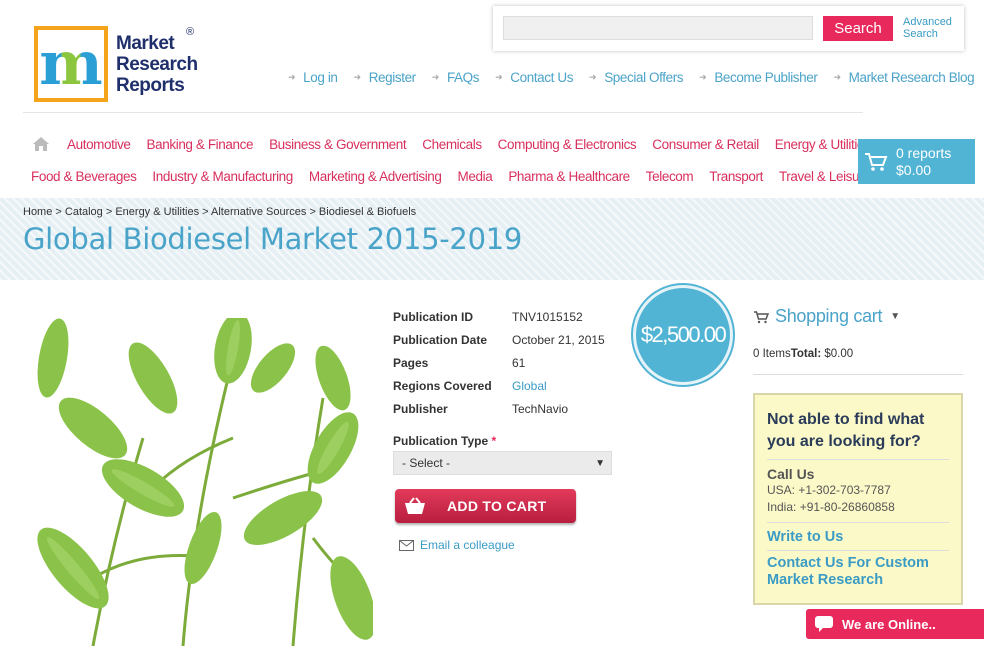 This screenshot has width=984, height=650. What do you see at coordinates (529, 386) in the screenshot?
I see `regions-link: Global` at bounding box center [529, 386].